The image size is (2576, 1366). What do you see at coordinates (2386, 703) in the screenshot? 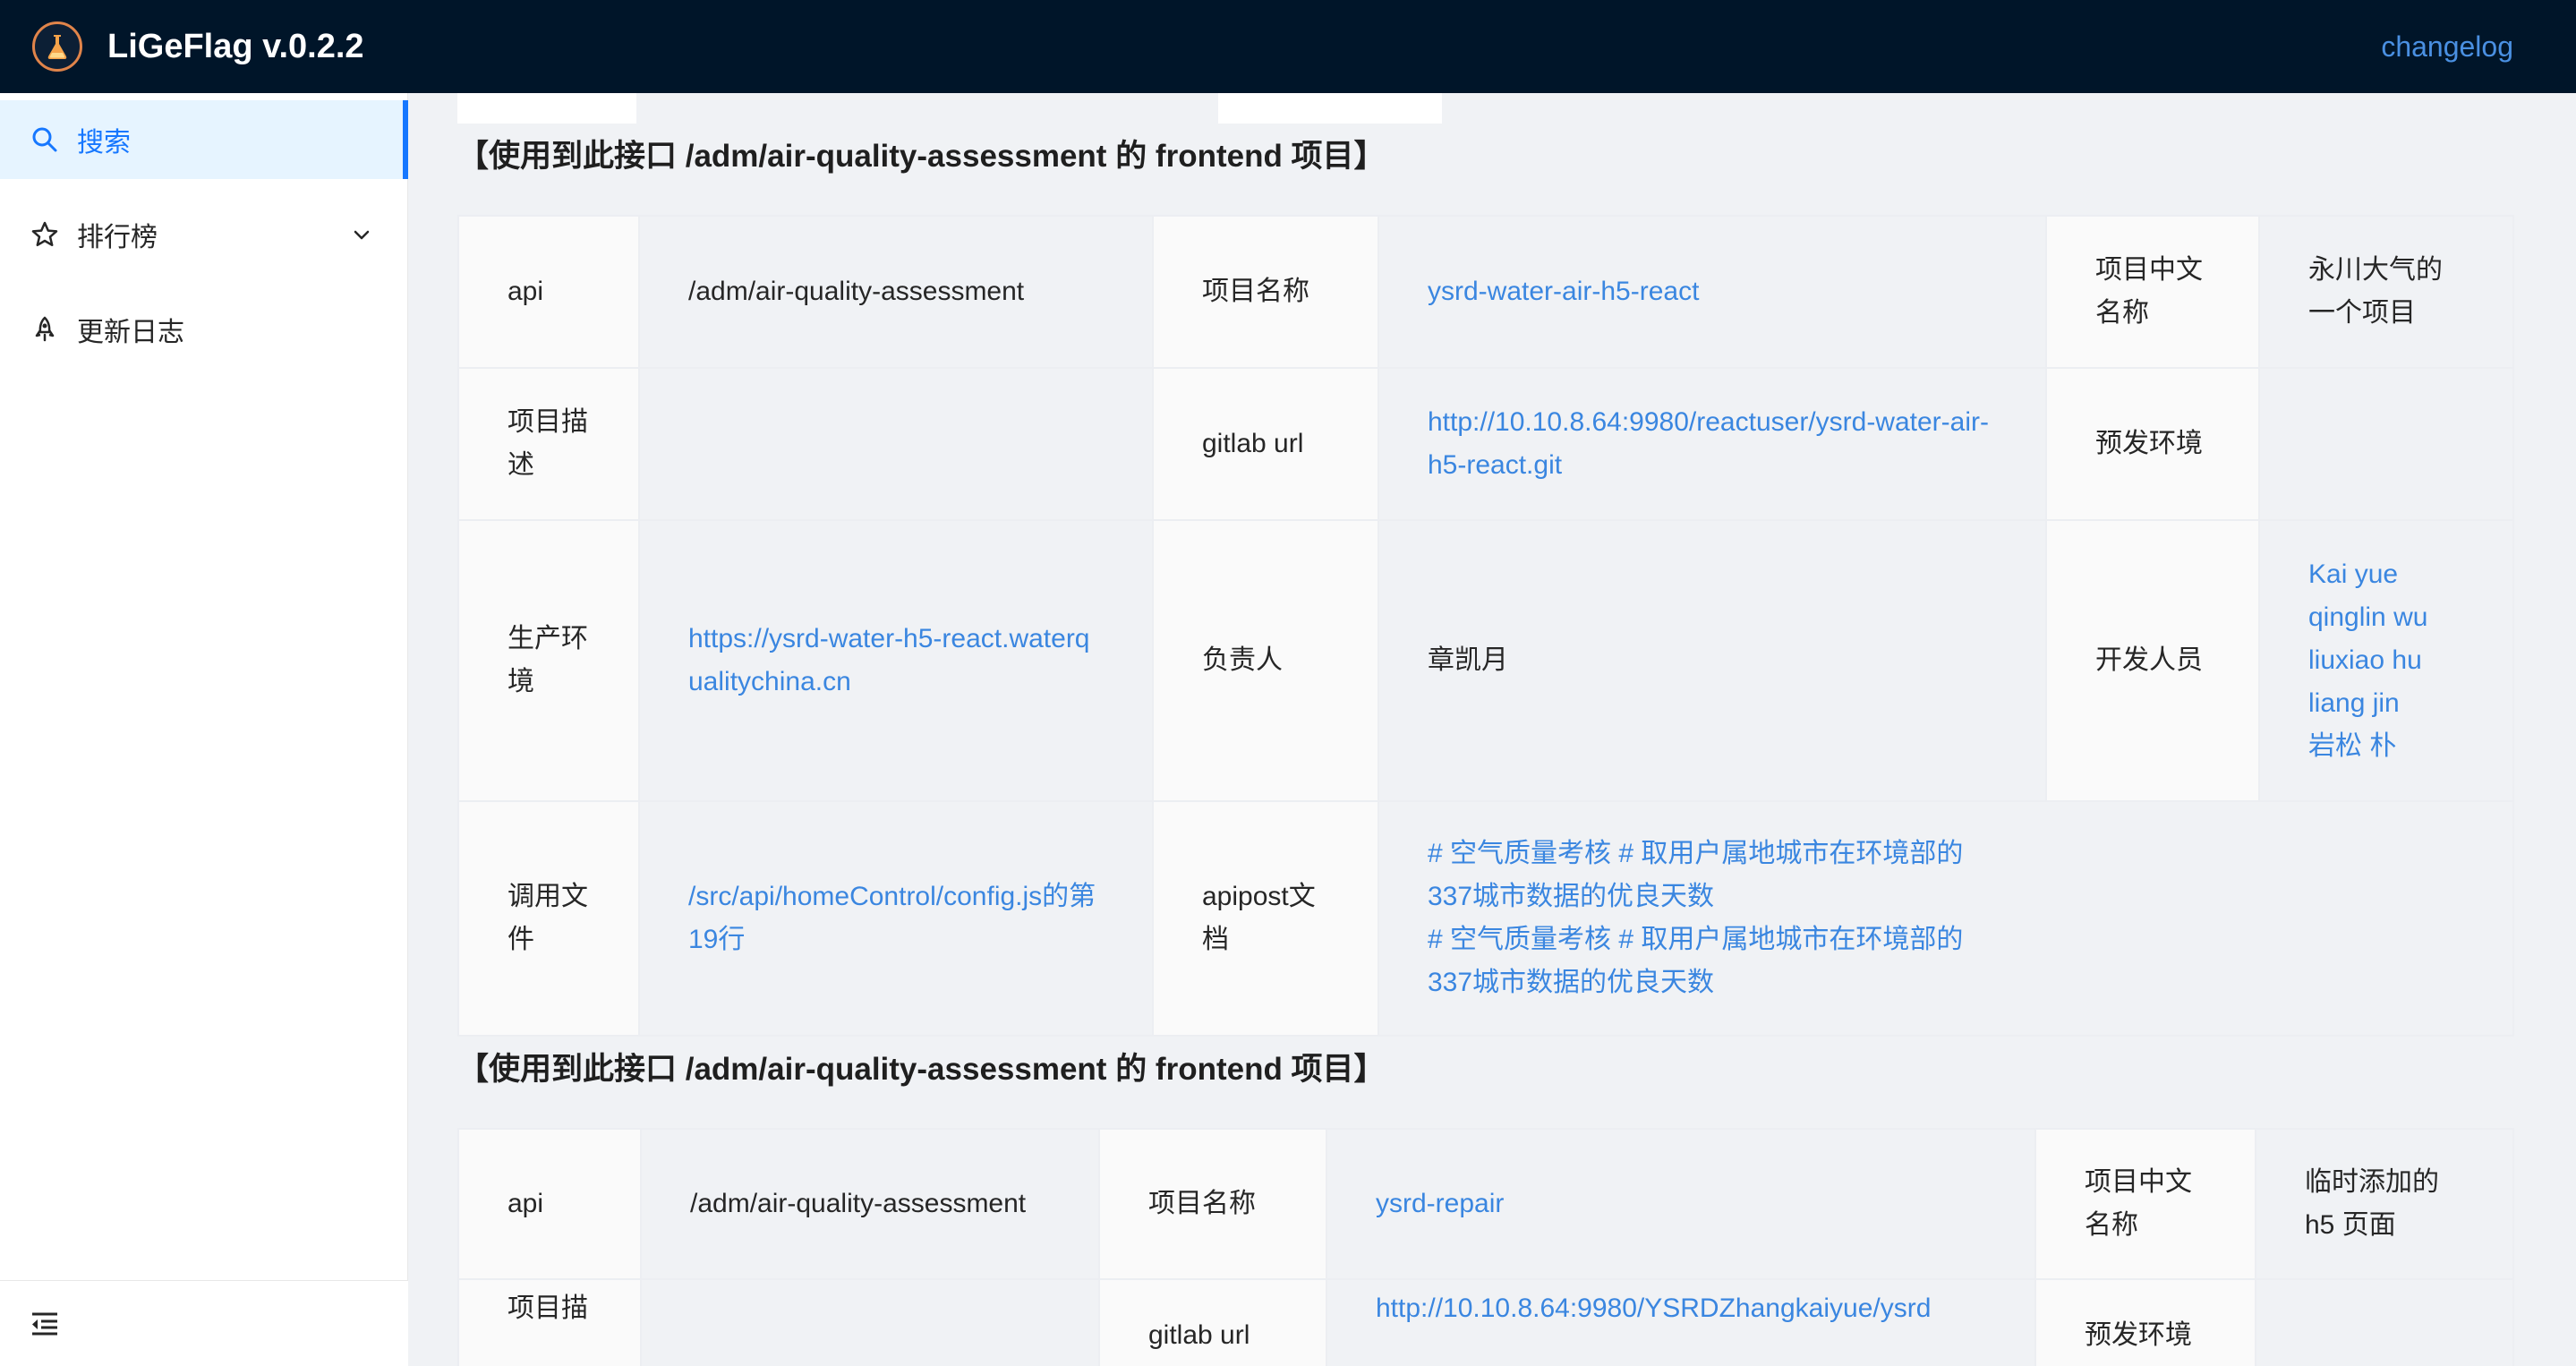
I see `developer-link: liang jin` at bounding box center [2386, 703].